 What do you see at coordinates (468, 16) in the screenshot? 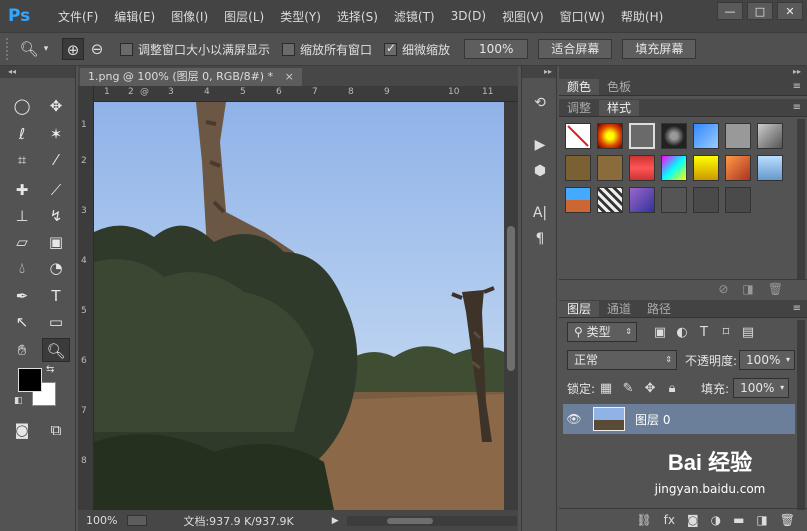
I see `menu-3d: 3D(D)` at bounding box center [468, 16].